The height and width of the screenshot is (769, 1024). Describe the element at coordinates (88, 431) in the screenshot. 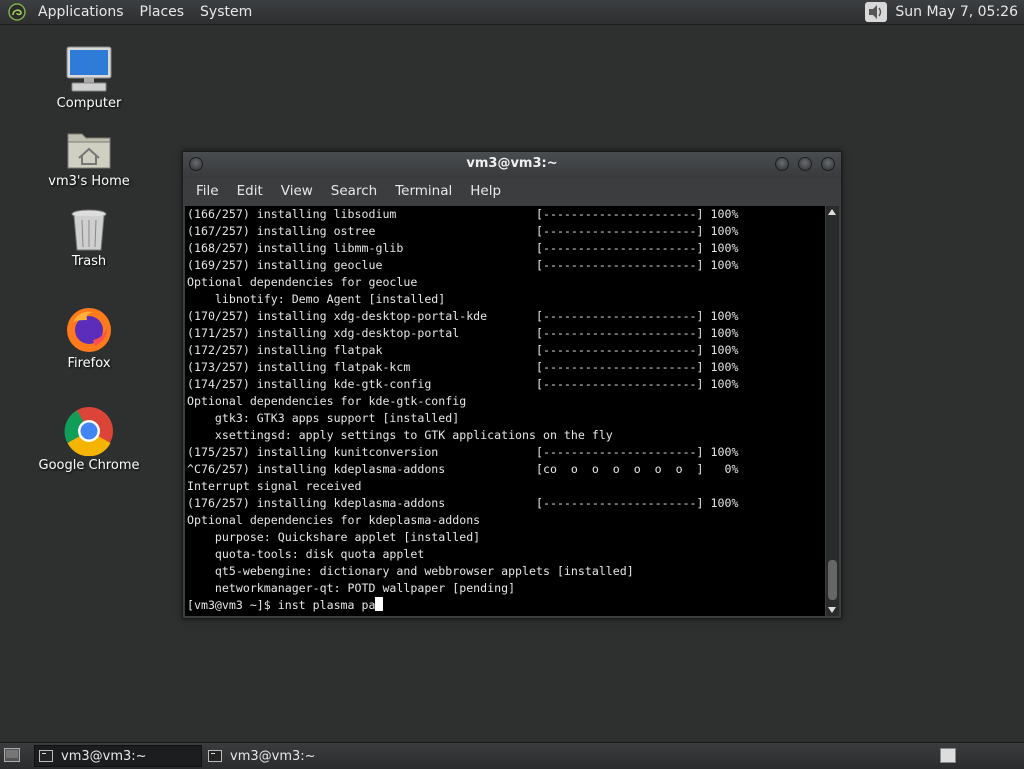

I see `chrome-icon` at that location.